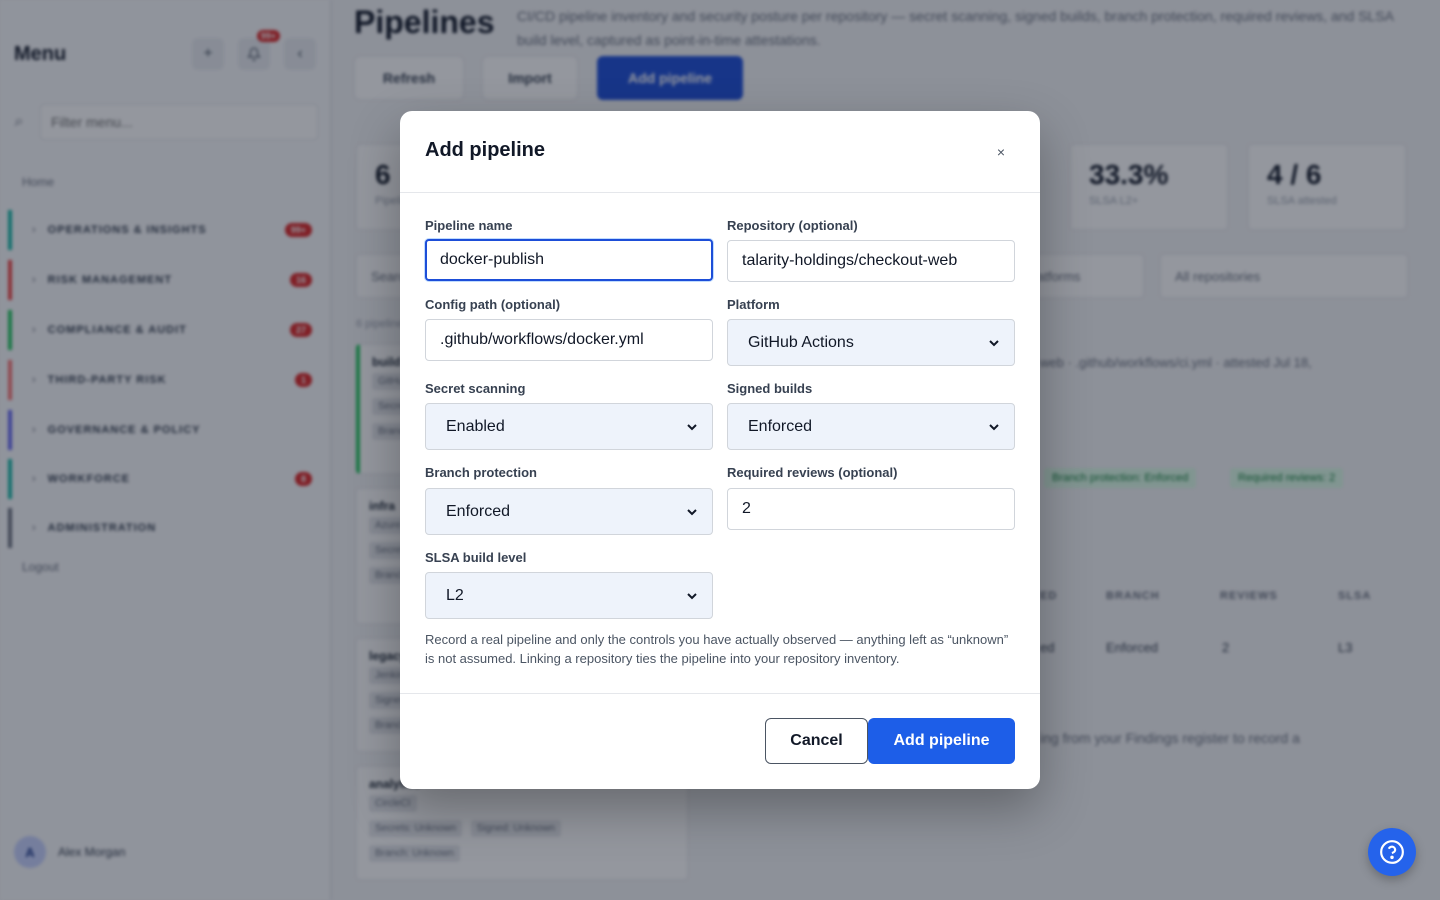 Image resolution: width=1440 pixels, height=900 pixels. Describe the element at coordinates (569, 595) in the screenshot. I see `slsa-level-select: L2` at that location.